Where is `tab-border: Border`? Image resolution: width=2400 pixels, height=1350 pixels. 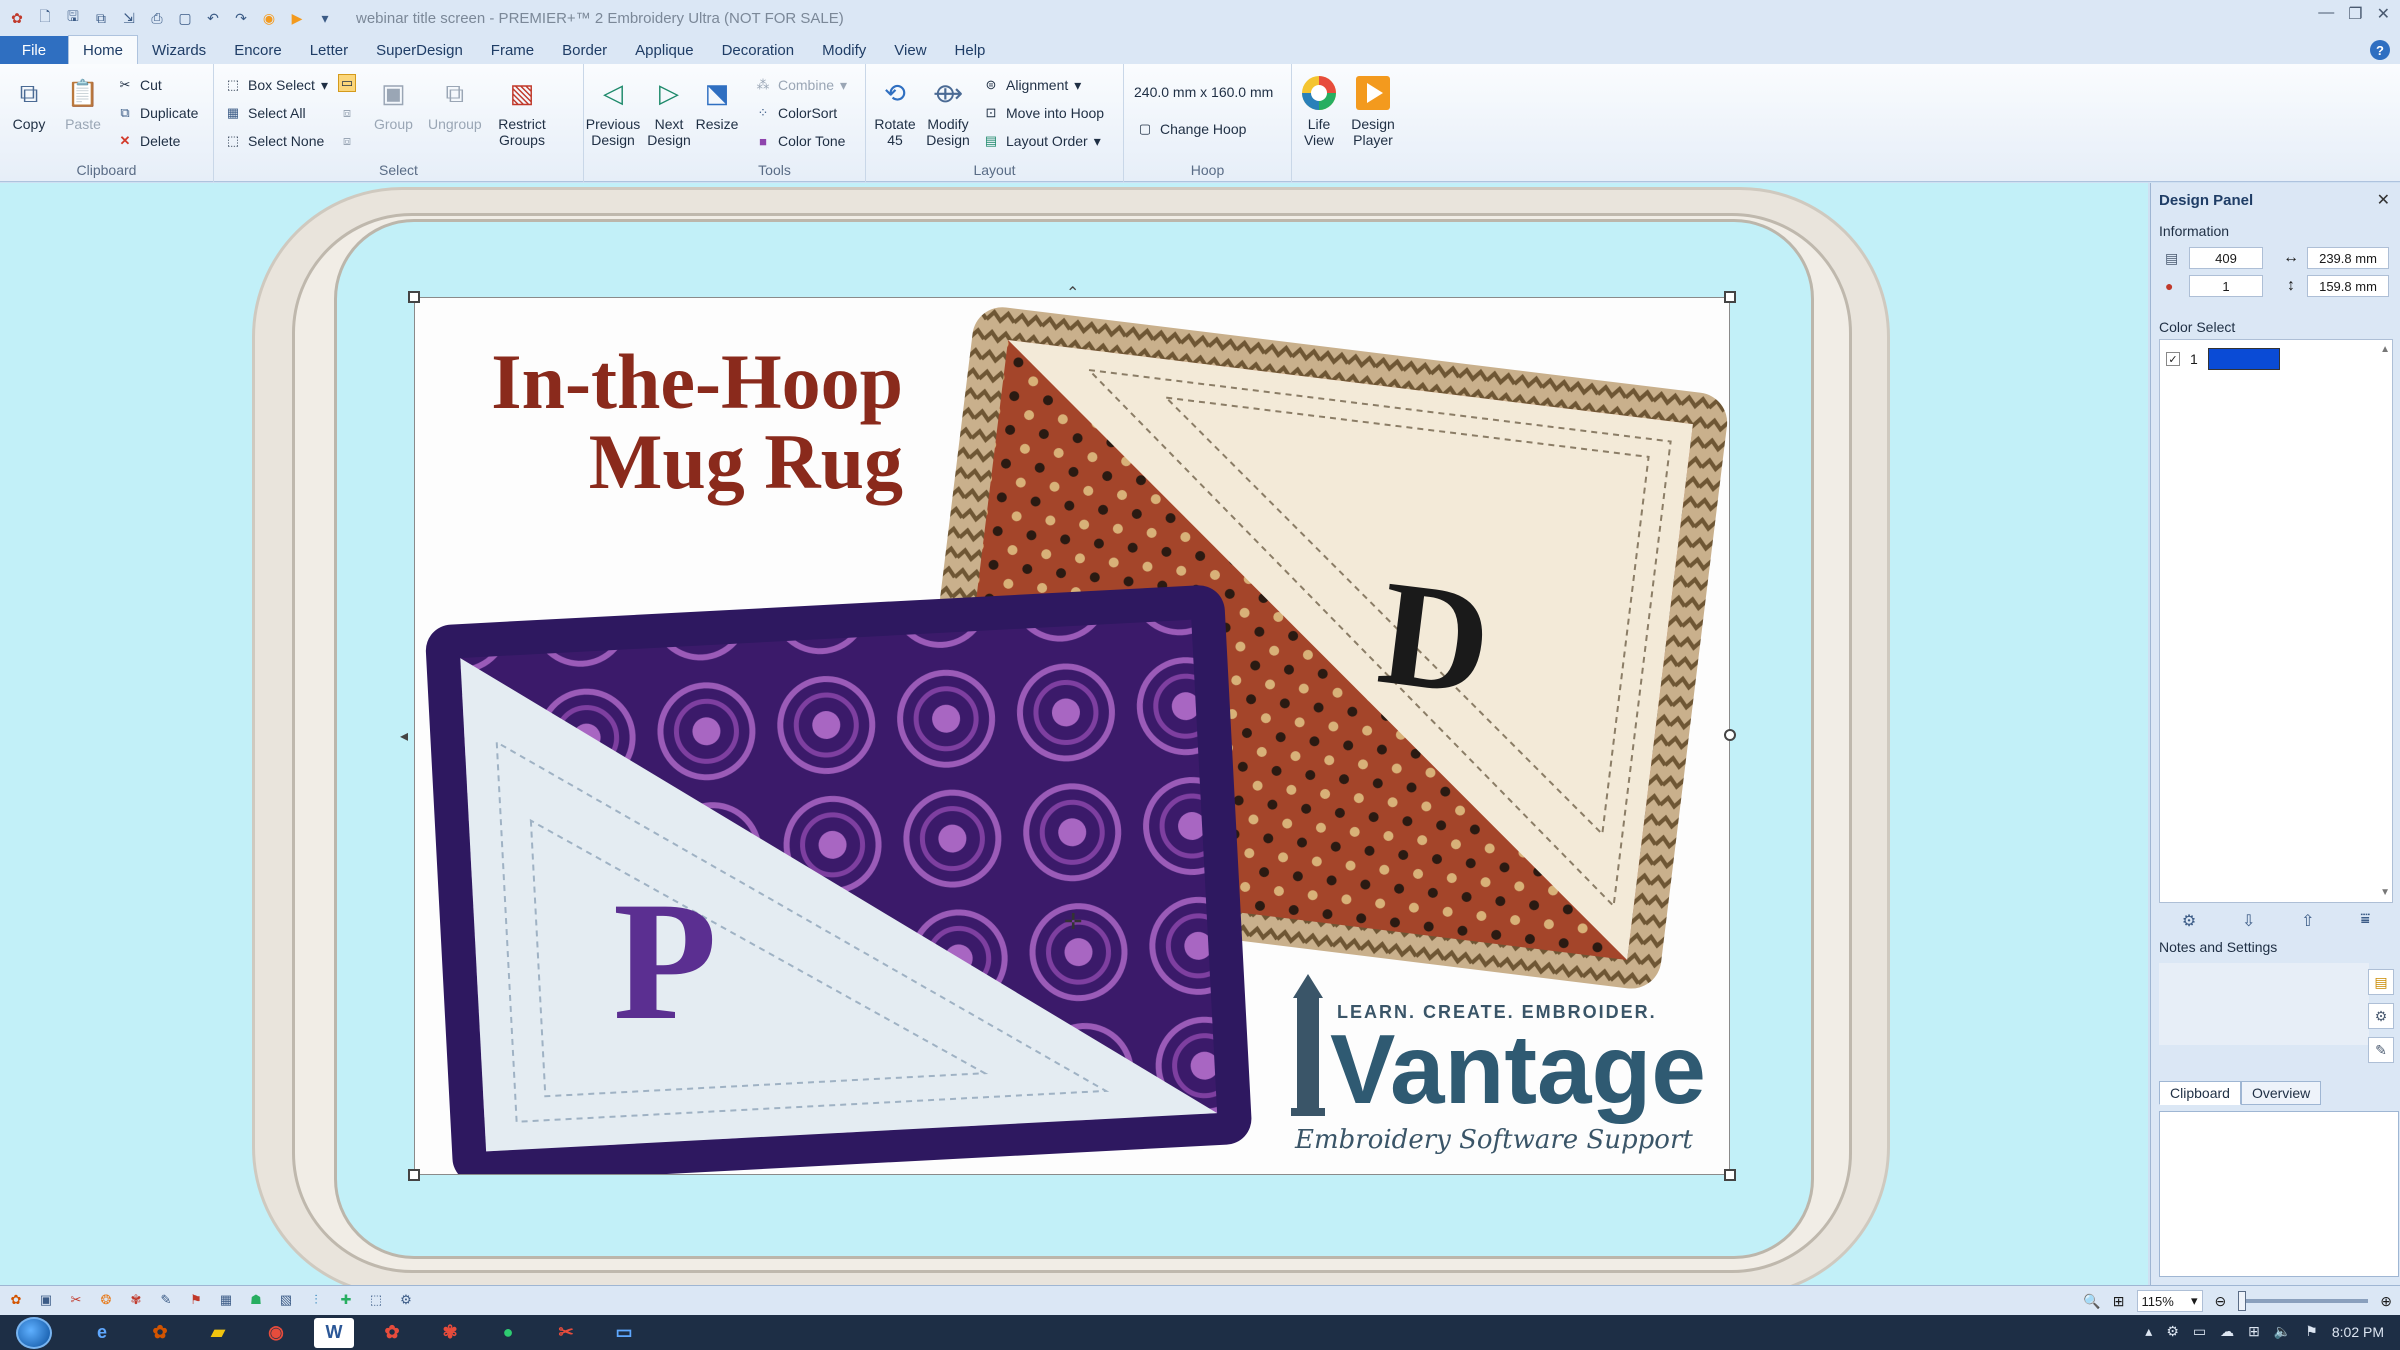 tab-border: Border is located at coordinates (584, 50).